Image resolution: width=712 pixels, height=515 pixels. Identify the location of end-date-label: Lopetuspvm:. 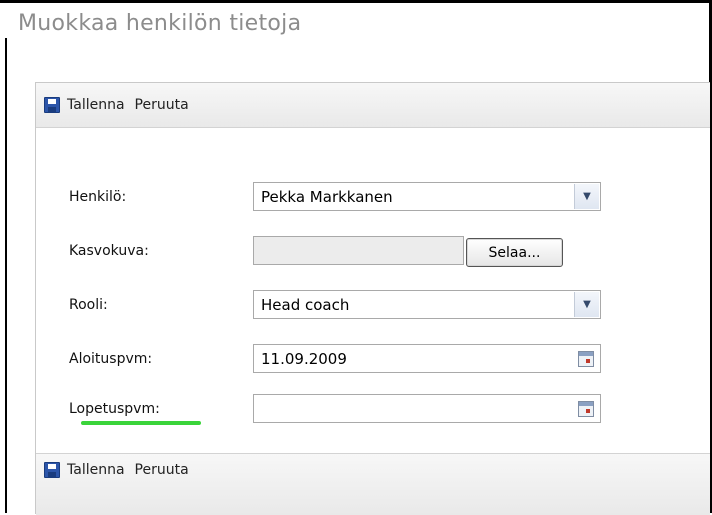
(114, 409).